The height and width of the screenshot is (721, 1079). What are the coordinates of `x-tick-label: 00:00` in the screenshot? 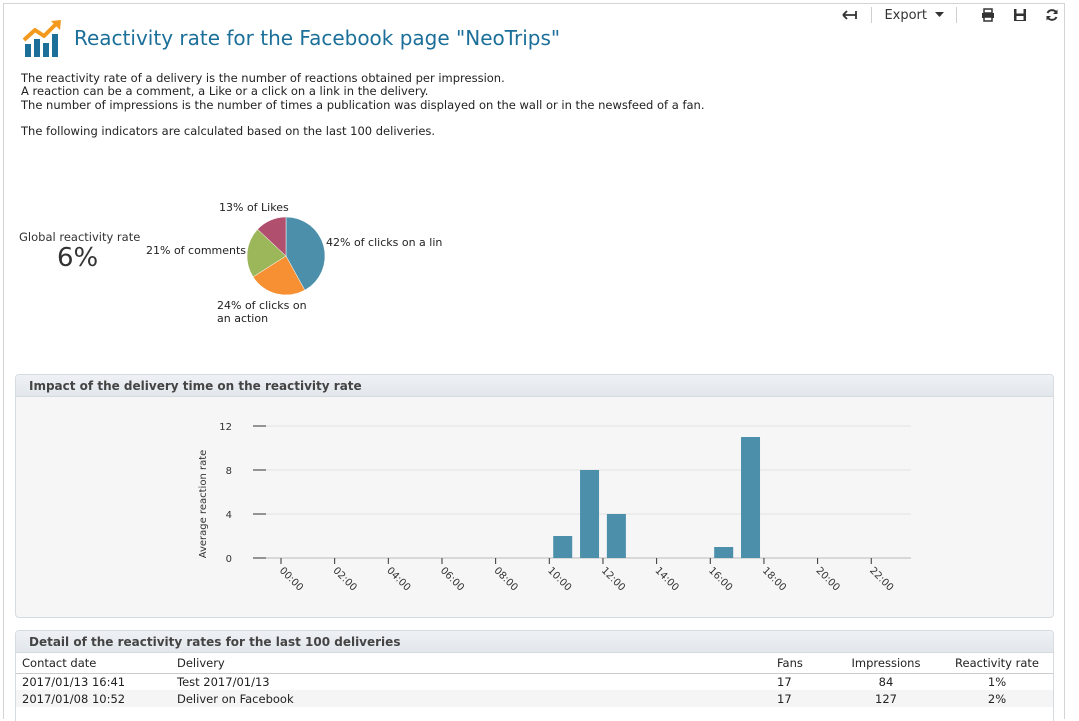 It's located at (291, 579).